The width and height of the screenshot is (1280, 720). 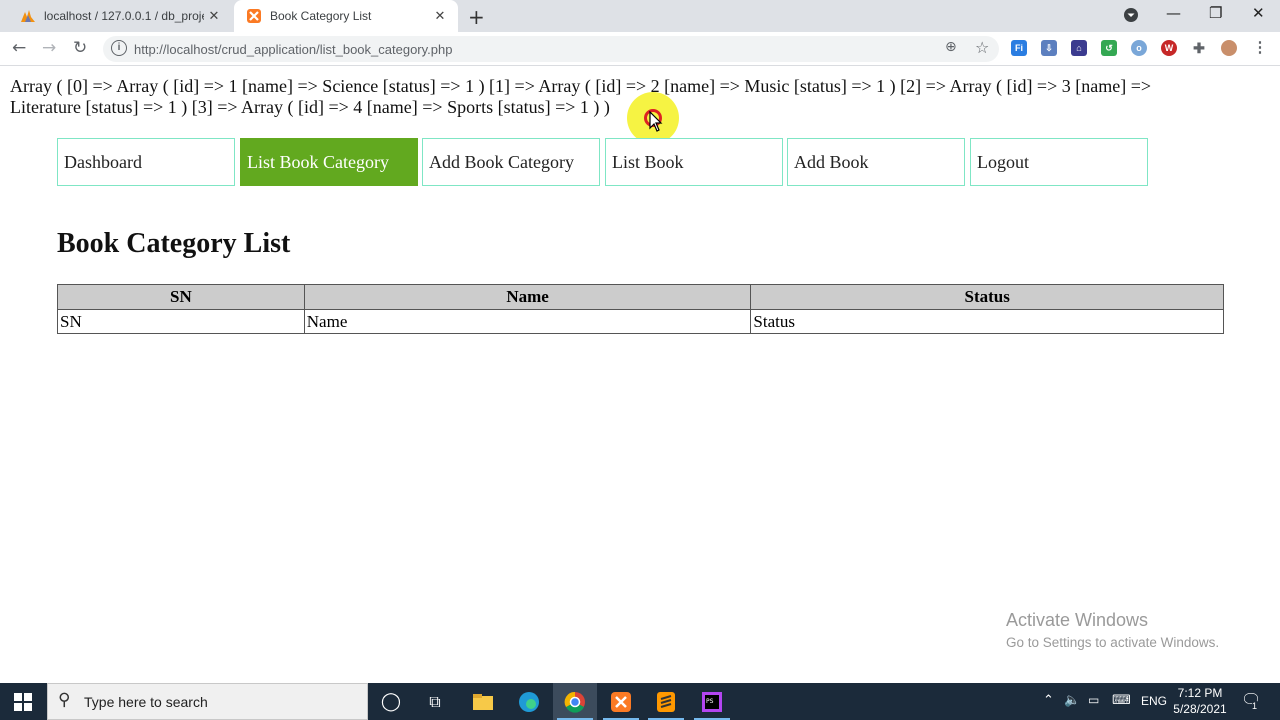 I want to click on wordpress-icon: W, so click(x=1169, y=48).